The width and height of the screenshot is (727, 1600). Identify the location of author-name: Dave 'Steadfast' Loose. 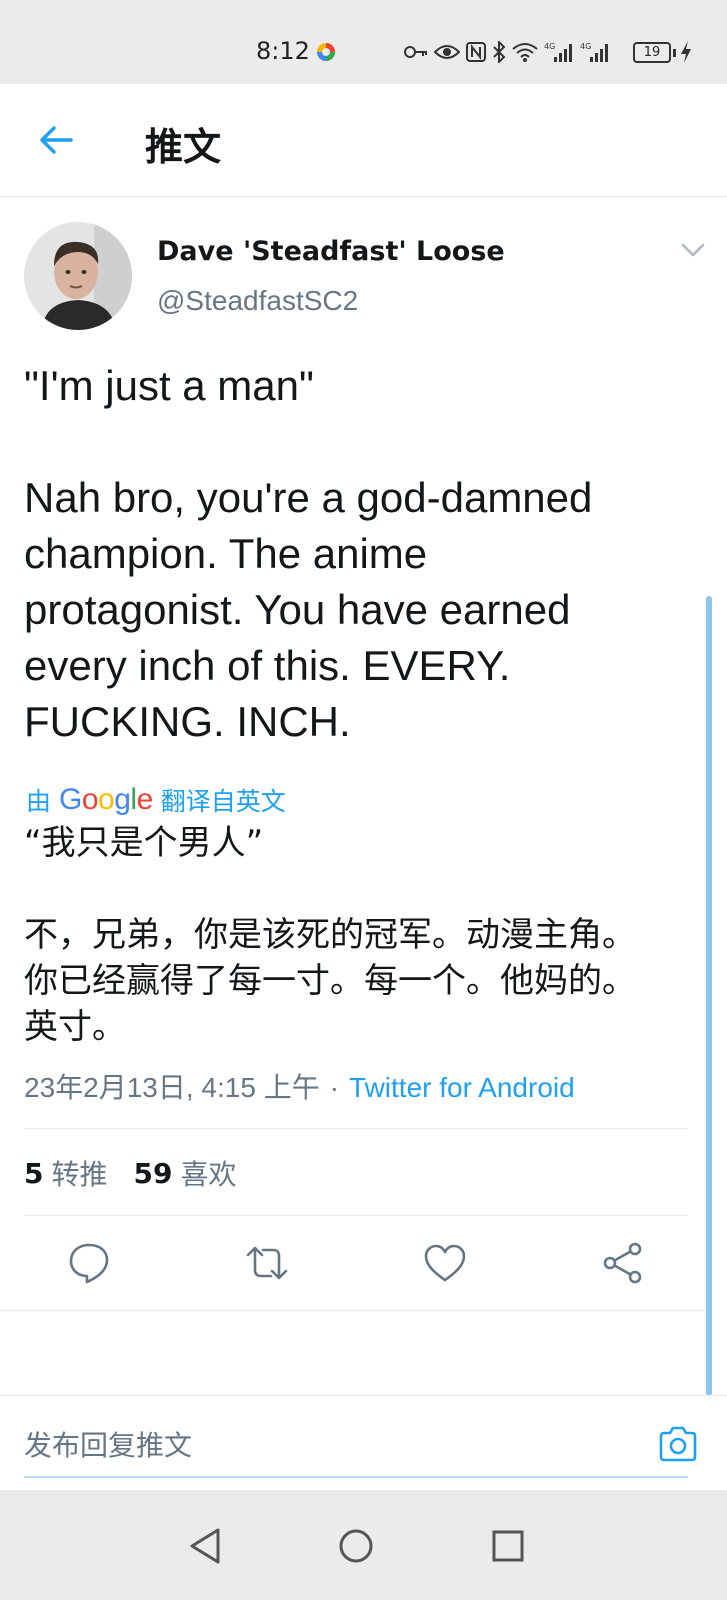
(331, 251).